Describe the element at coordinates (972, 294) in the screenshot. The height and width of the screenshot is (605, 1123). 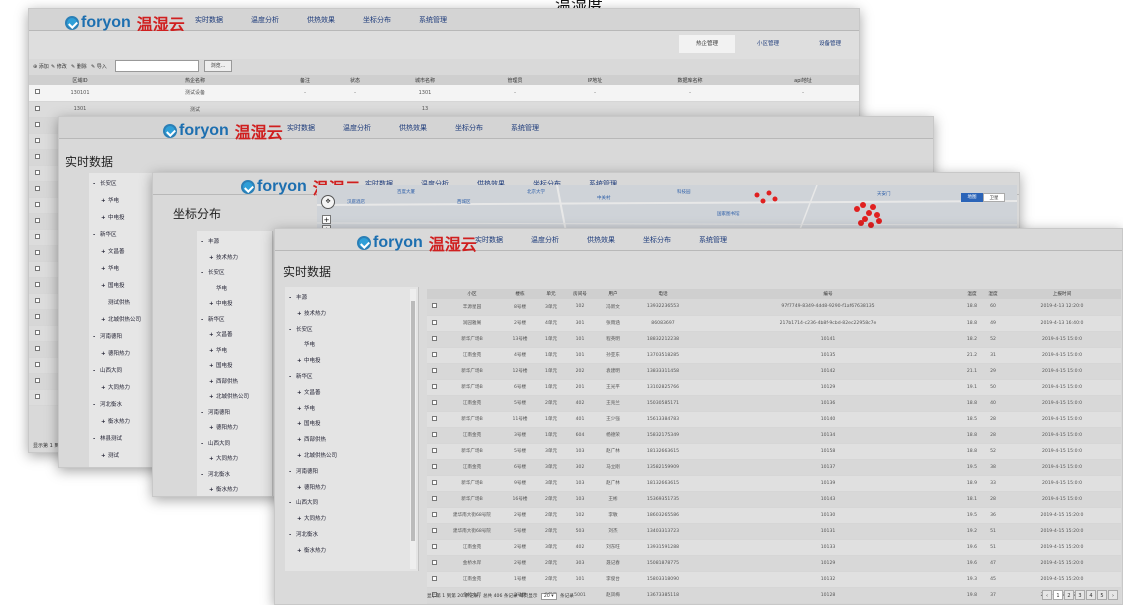
I see `column-header: 温度` at that location.